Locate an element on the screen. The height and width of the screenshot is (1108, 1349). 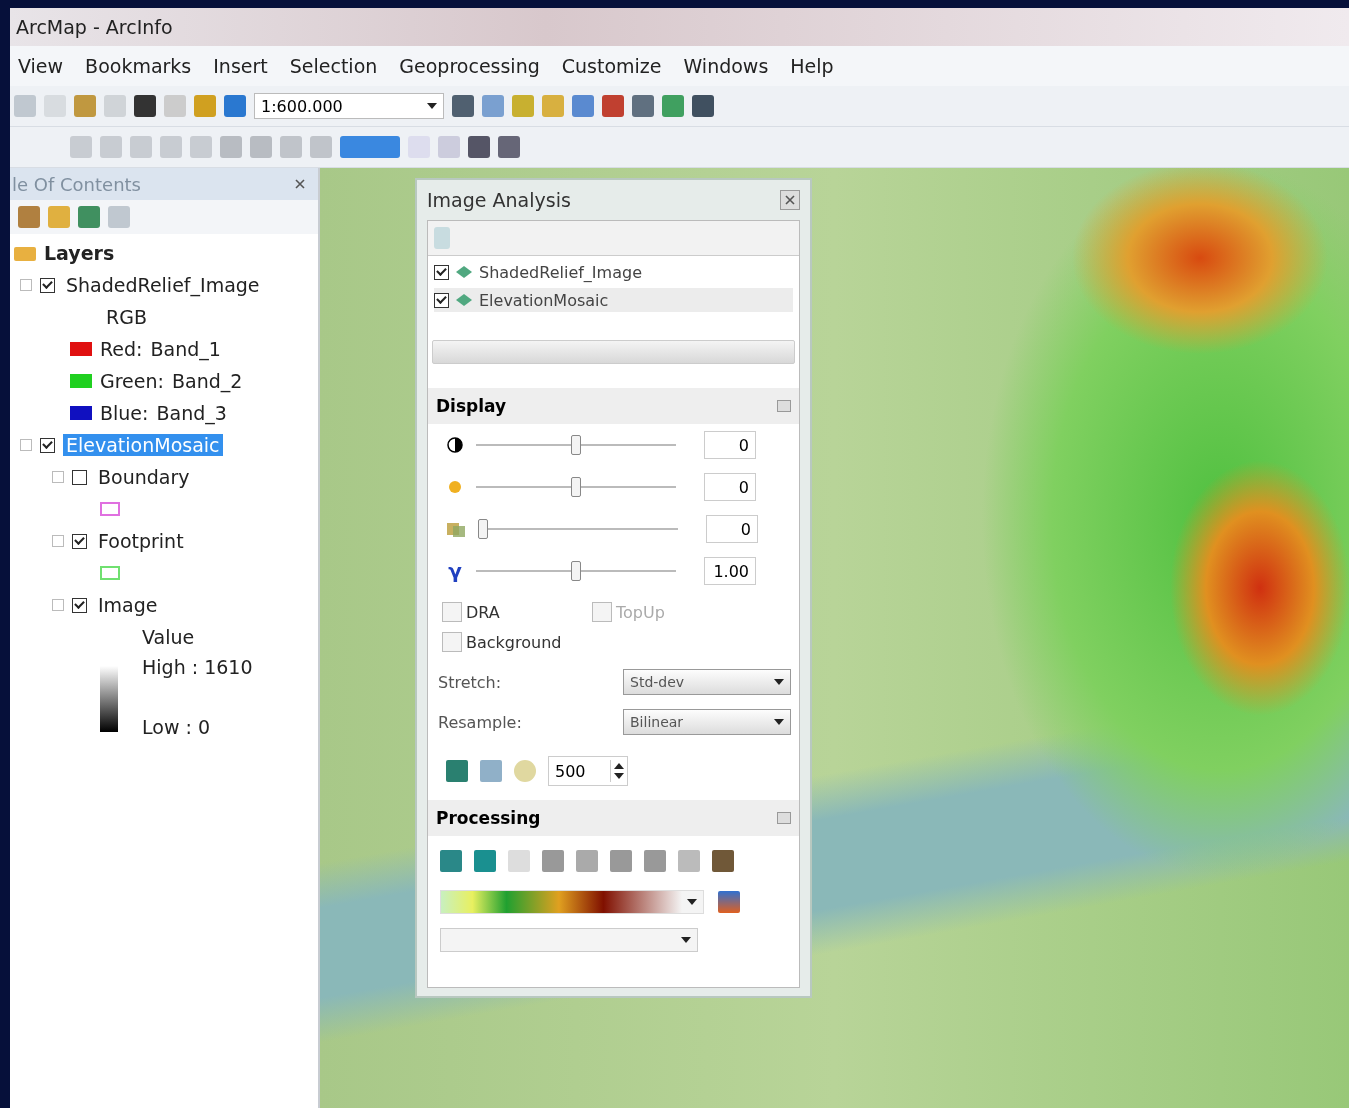
layers-icon is located at coordinates (456, 529).